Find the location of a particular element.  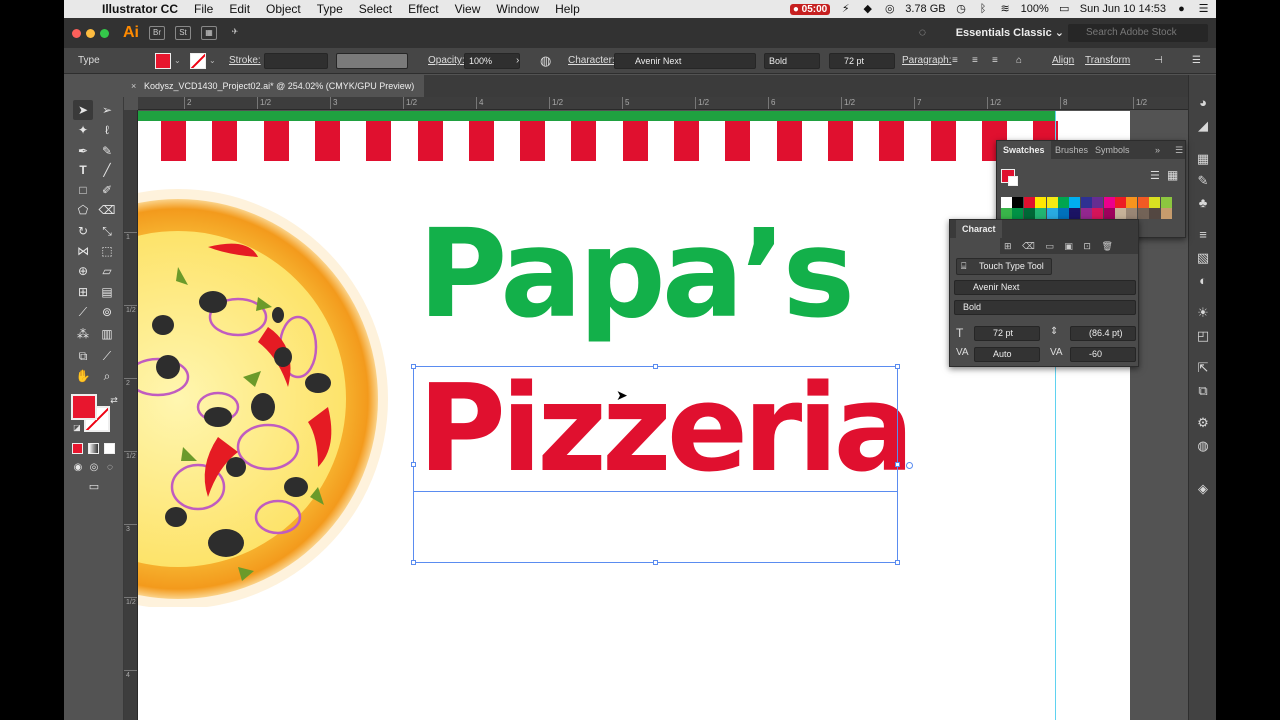

scale-tool-icon: ⤡ is located at coordinates (107, 231).